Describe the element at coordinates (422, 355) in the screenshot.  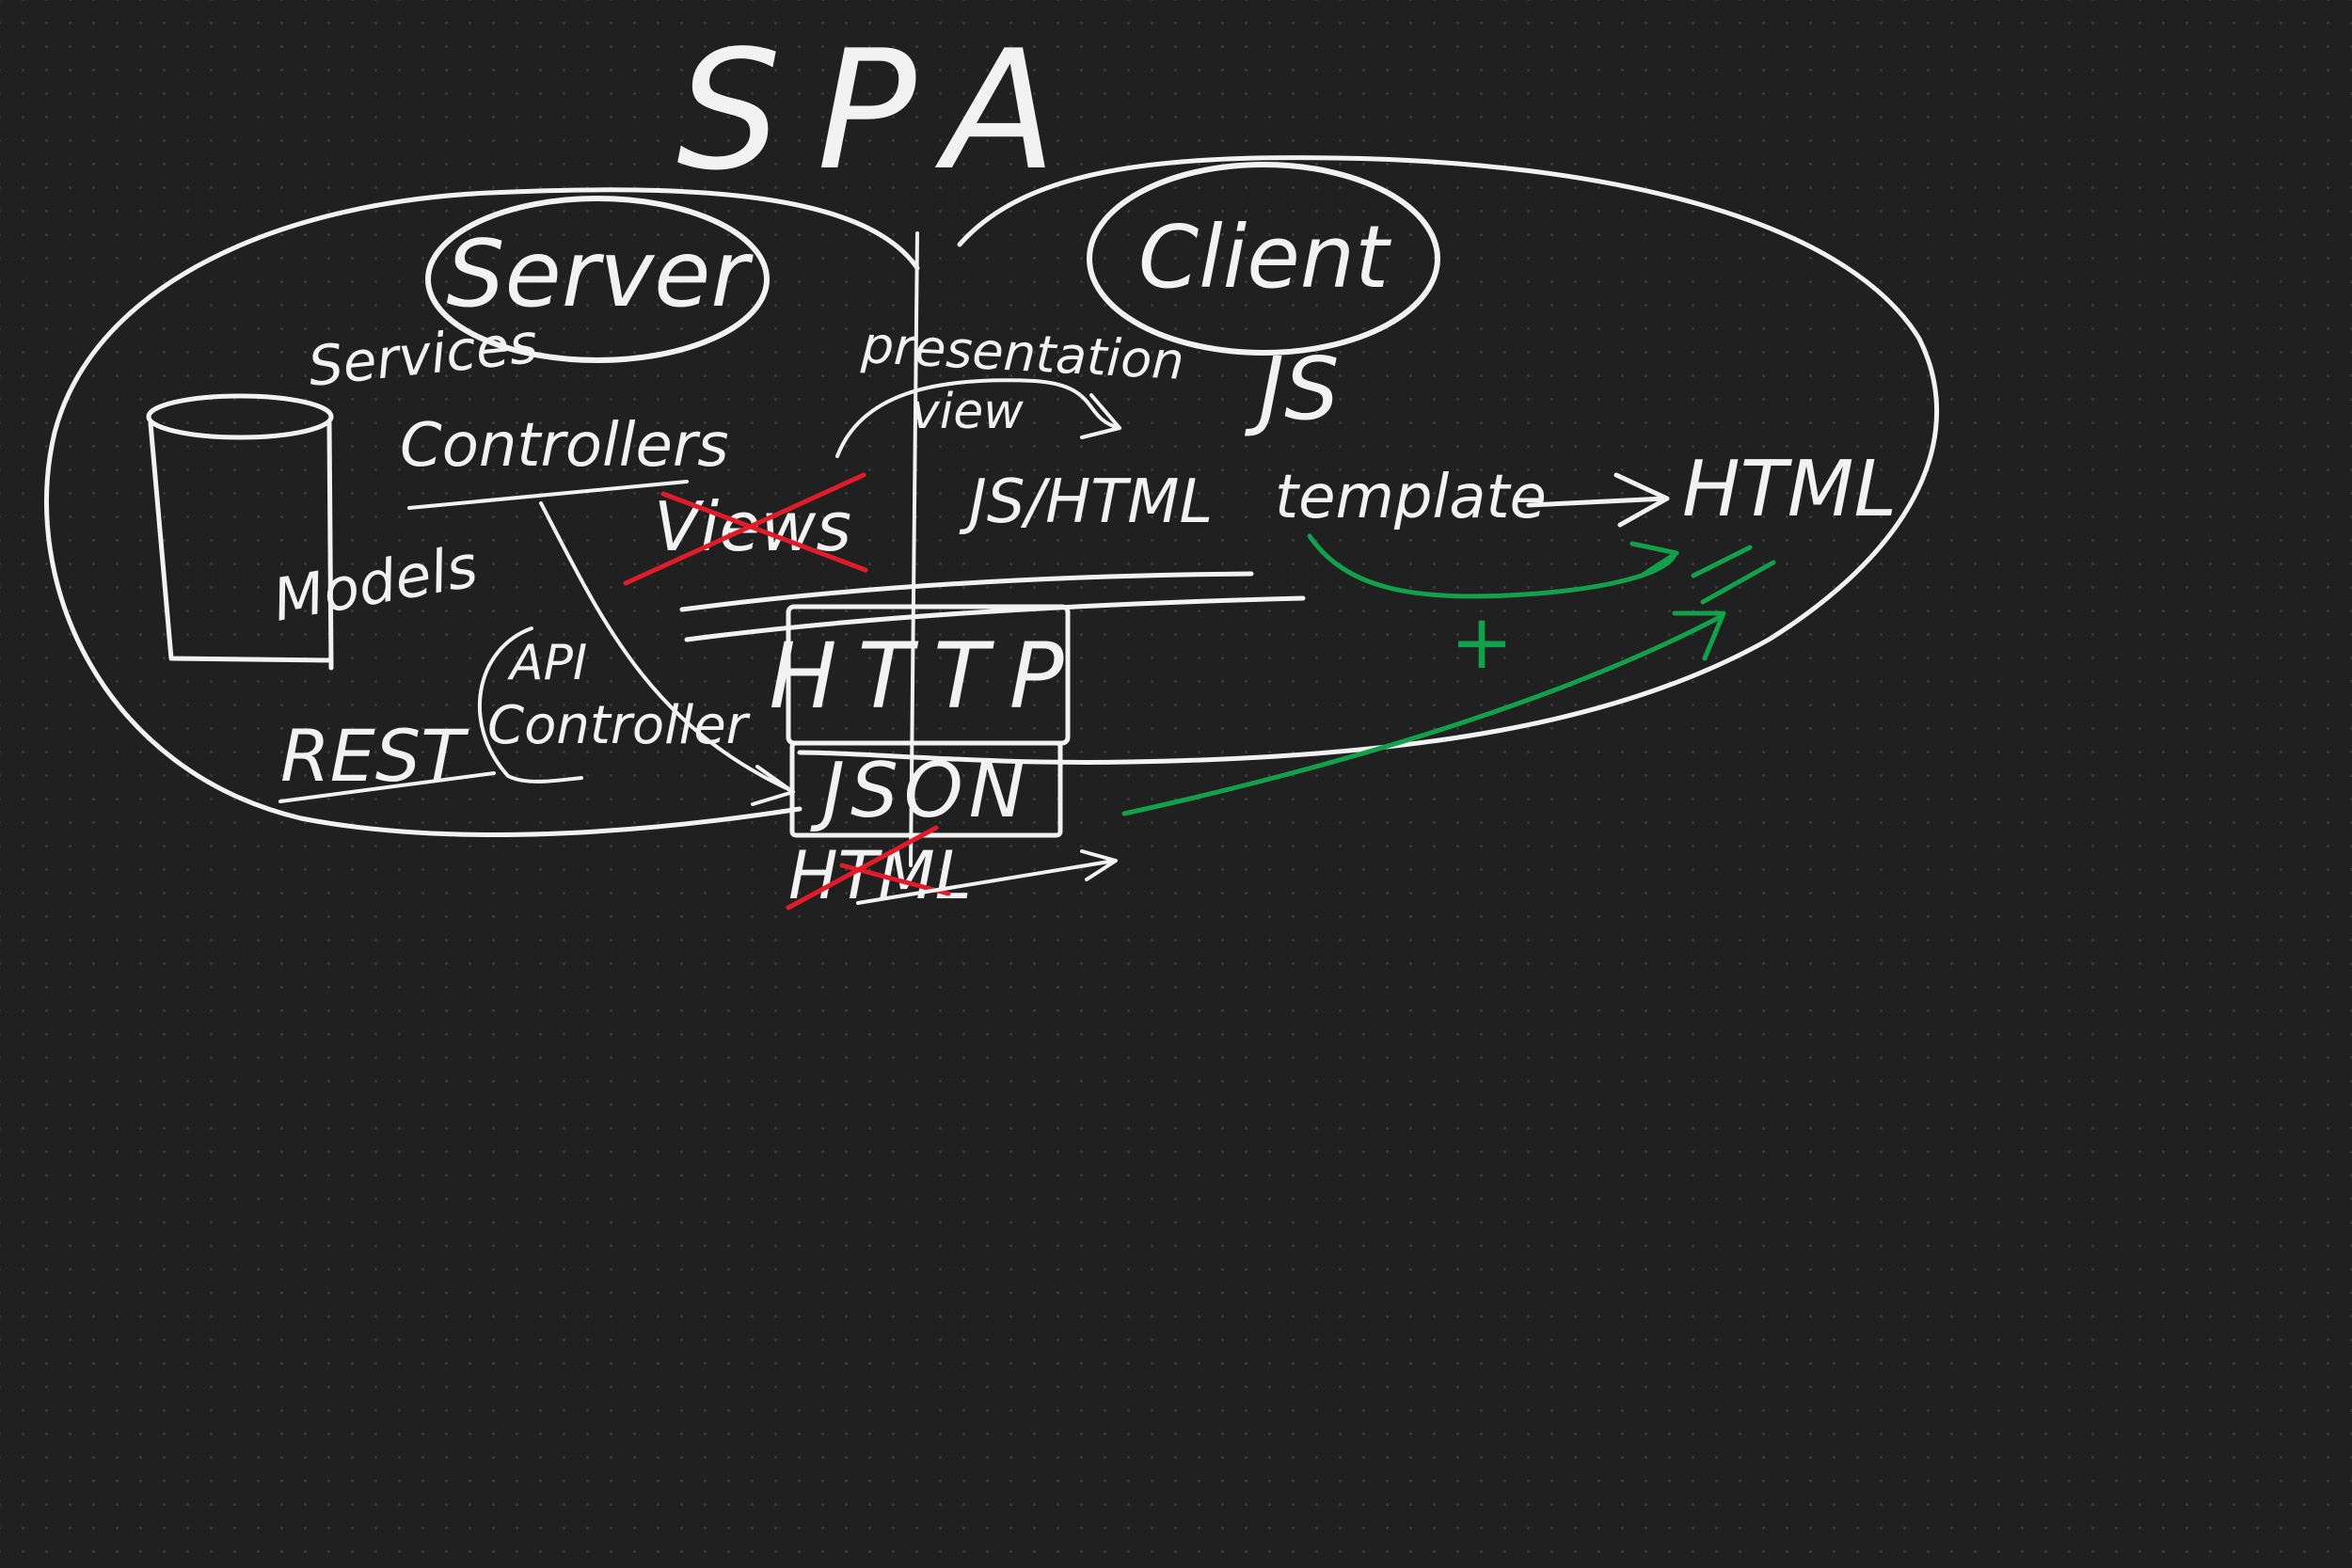
I see `services-label: Services` at that location.